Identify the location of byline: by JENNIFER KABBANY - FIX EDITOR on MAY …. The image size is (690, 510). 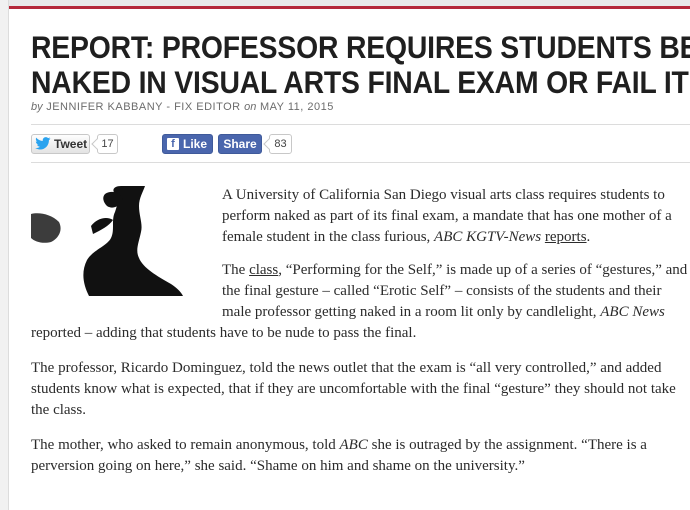
(182, 107).